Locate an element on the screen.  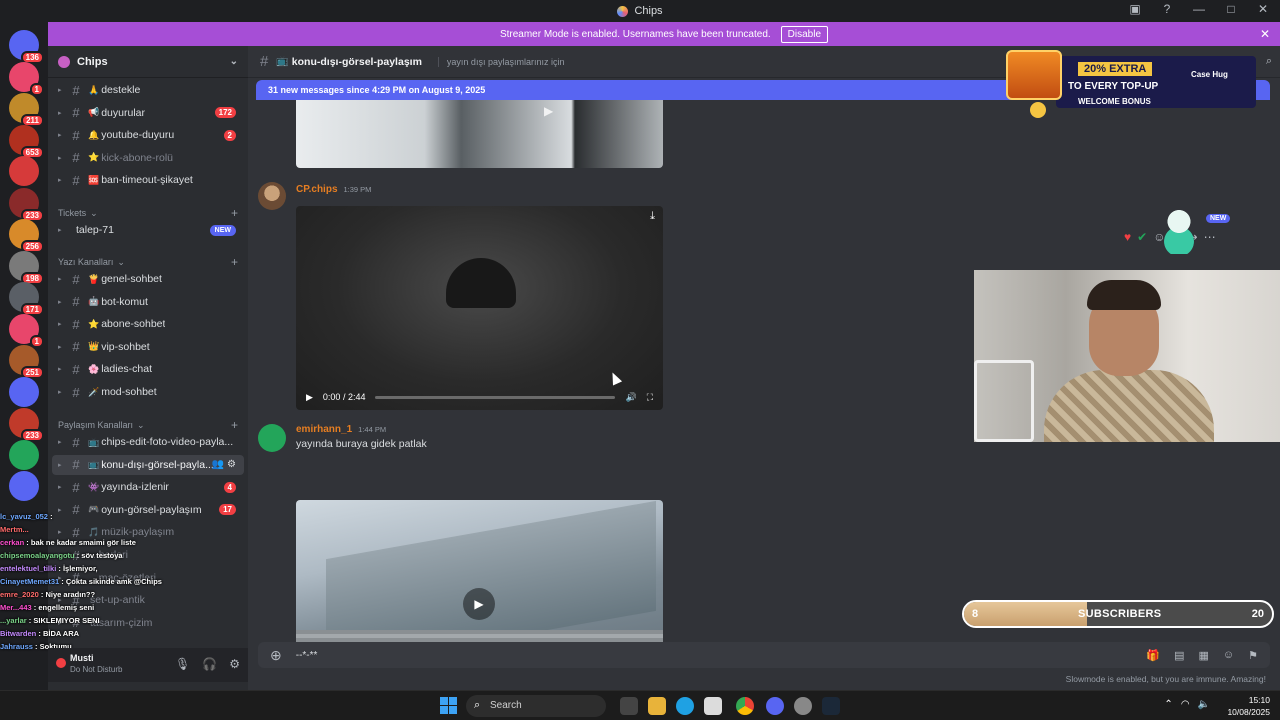
gift-icon: 🎁 is located at coordinates (1153, 655).